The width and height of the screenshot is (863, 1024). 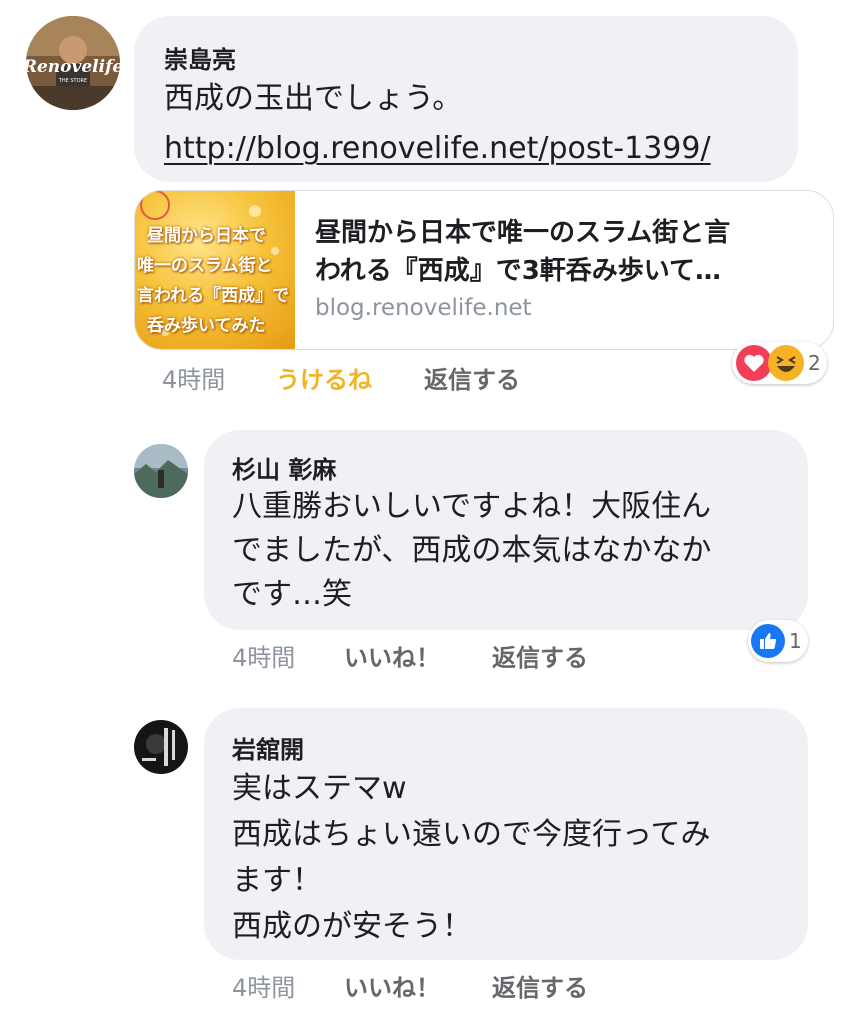 What do you see at coordinates (814, 363) in the screenshot?
I see `reaction-count: 2` at bounding box center [814, 363].